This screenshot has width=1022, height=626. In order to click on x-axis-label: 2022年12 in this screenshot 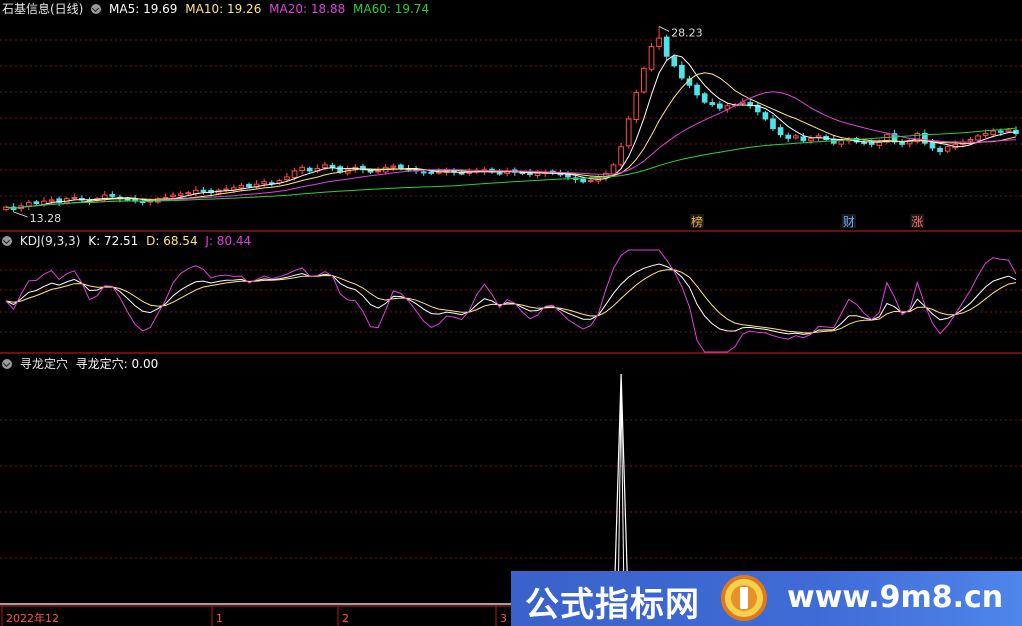, I will do `click(32, 618)`.